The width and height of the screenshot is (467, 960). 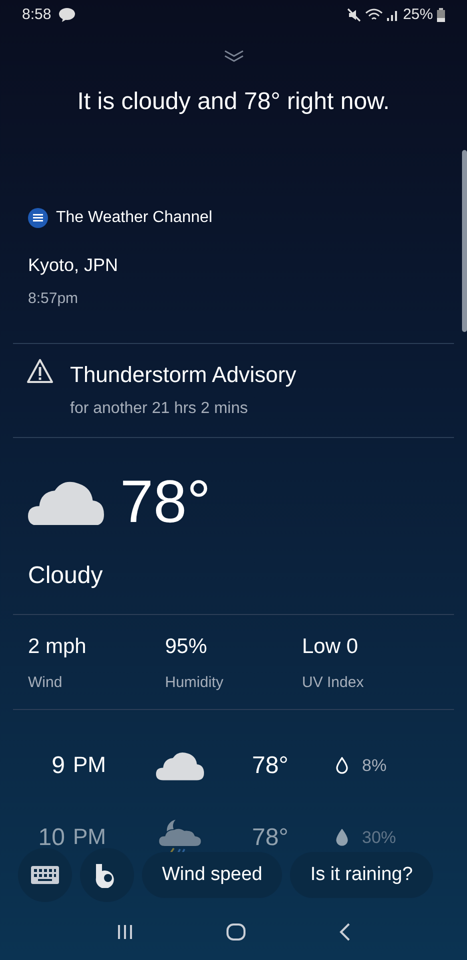 What do you see at coordinates (134, 218) in the screenshot?
I see `source-name: The Weather Channel` at bounding box center [134, 218].